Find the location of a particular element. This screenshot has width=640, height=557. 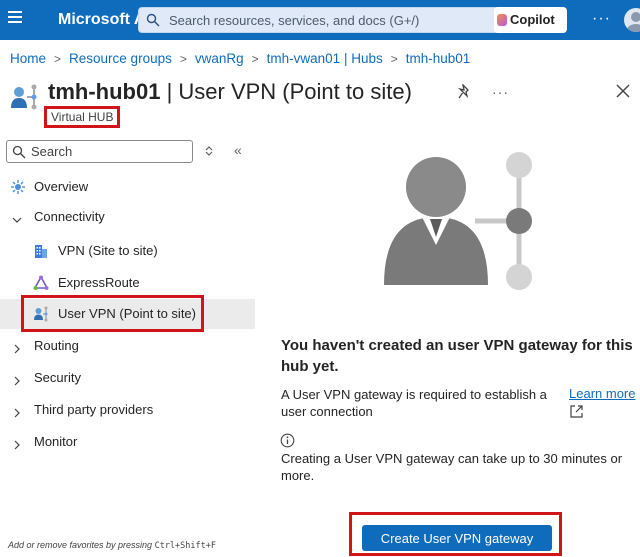

user-vpn-icon is located at coordinates (25, 100).